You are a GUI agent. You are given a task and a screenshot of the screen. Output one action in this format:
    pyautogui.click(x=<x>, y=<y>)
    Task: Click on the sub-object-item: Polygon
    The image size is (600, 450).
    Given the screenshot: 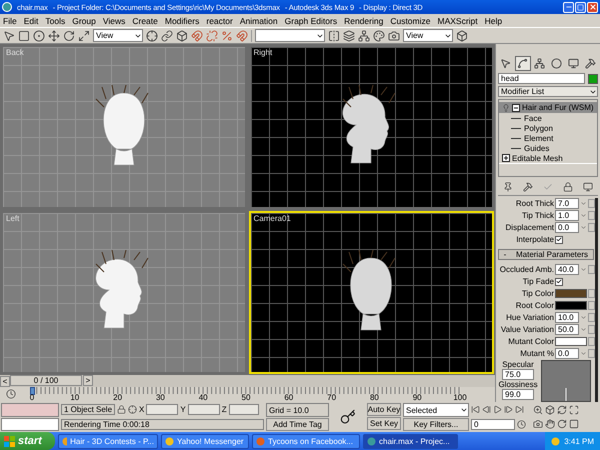 What is the action you would take?
    pyautogui.click(x=538, y=128)
    